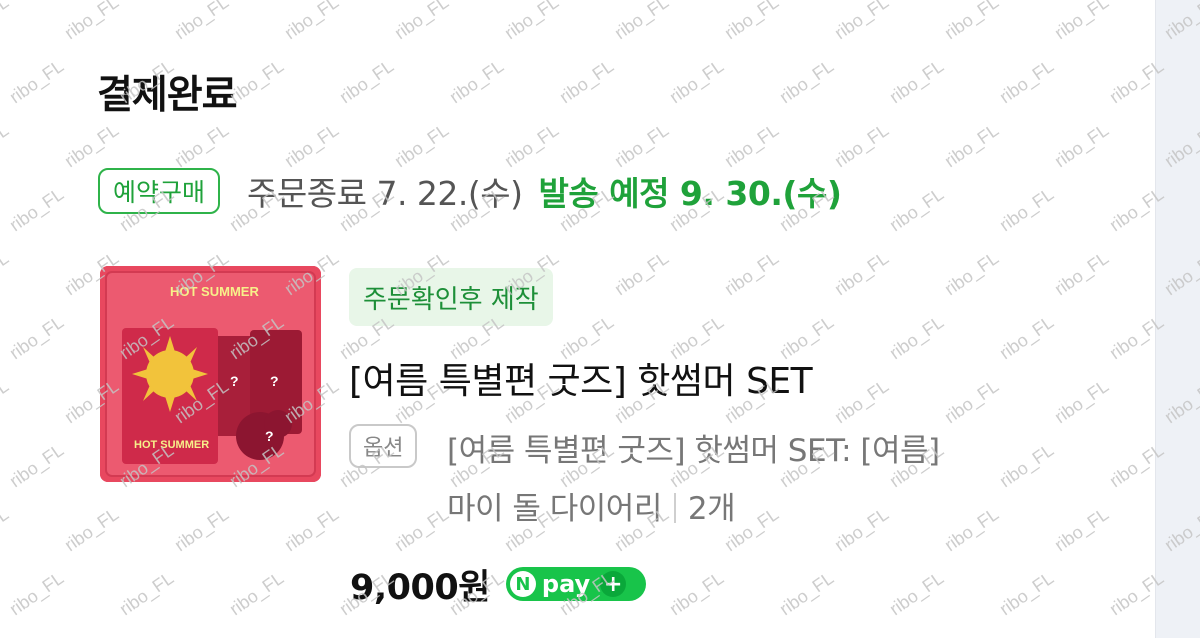 The image size is (1200, 638). What do you see at coordinates (554, 509) in the screenshot?
I see `option-line-2: 마이 돌 다이어리` at bounding box center [554, 509].